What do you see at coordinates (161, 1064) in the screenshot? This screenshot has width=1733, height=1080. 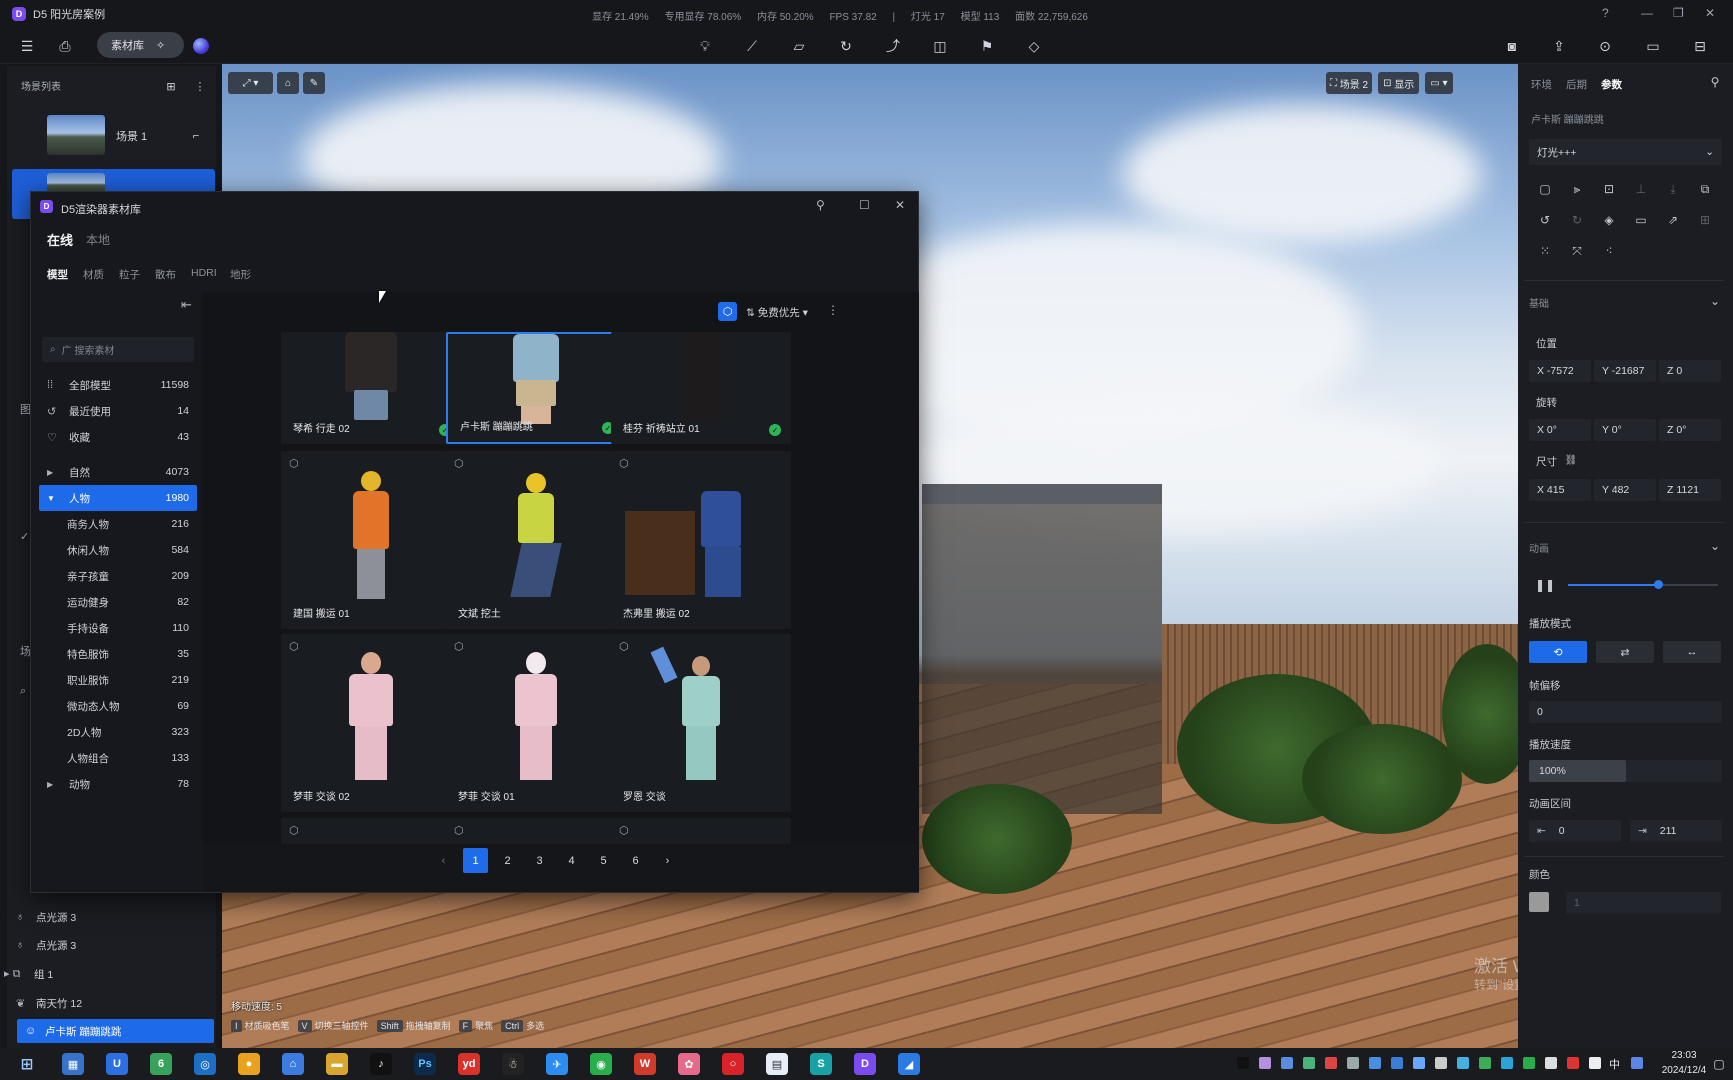 I see `app-icon: 6` at bounding box center [161, 1064].